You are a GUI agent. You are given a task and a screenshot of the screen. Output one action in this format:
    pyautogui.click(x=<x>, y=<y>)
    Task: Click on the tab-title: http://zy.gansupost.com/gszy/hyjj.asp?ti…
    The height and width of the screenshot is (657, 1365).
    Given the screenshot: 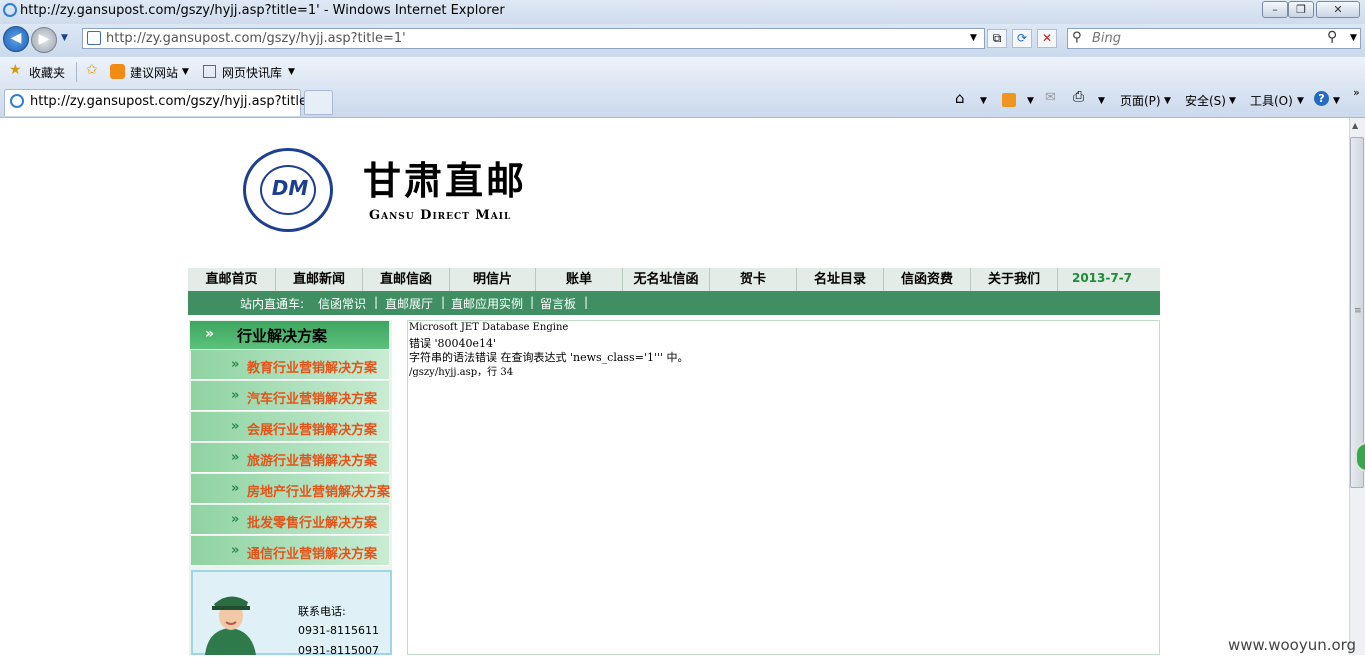 What is the action you would take?
    pyautogui.click(x=180, y=101)
    